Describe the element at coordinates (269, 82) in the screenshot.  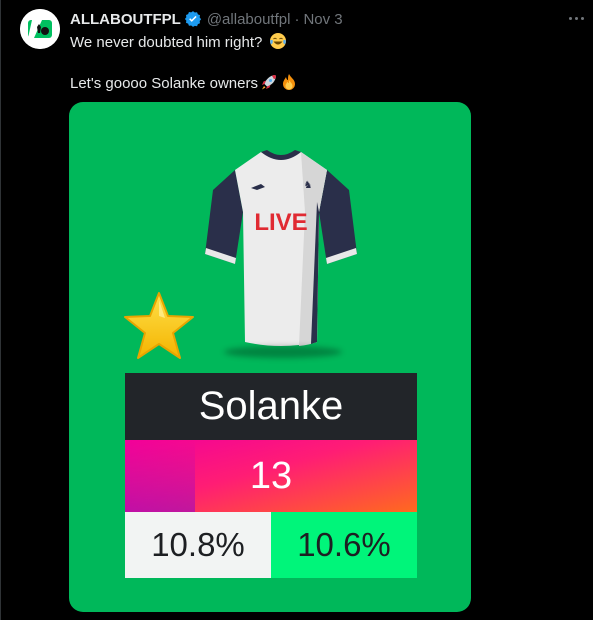
I see `rocket-icon` at that location.